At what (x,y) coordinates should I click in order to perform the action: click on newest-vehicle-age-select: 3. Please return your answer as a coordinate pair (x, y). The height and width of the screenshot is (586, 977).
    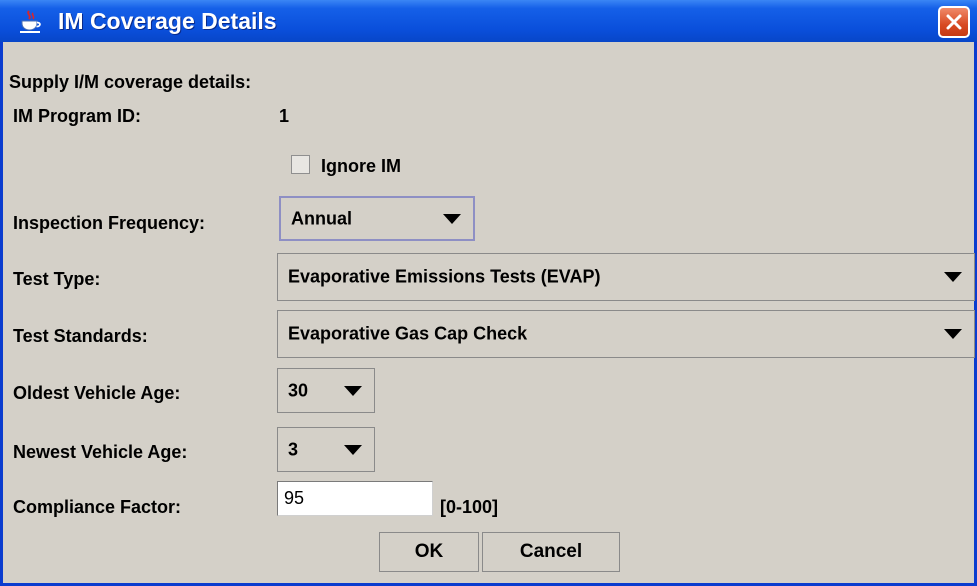
    Looking at the image, I should click on (326, 449).